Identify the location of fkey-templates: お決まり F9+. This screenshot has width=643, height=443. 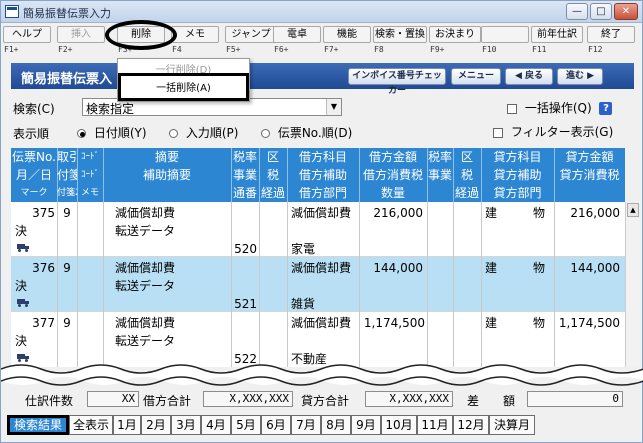
(455, 42).